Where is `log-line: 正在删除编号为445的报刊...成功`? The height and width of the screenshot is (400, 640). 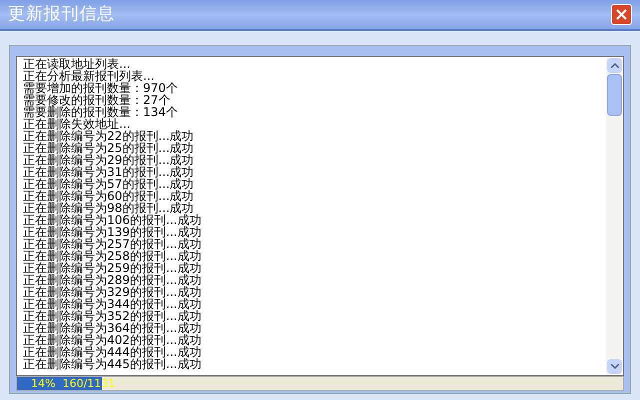 log-line: 正在删除编号为445的报刊...成功 is located at coordinates (112, 364).